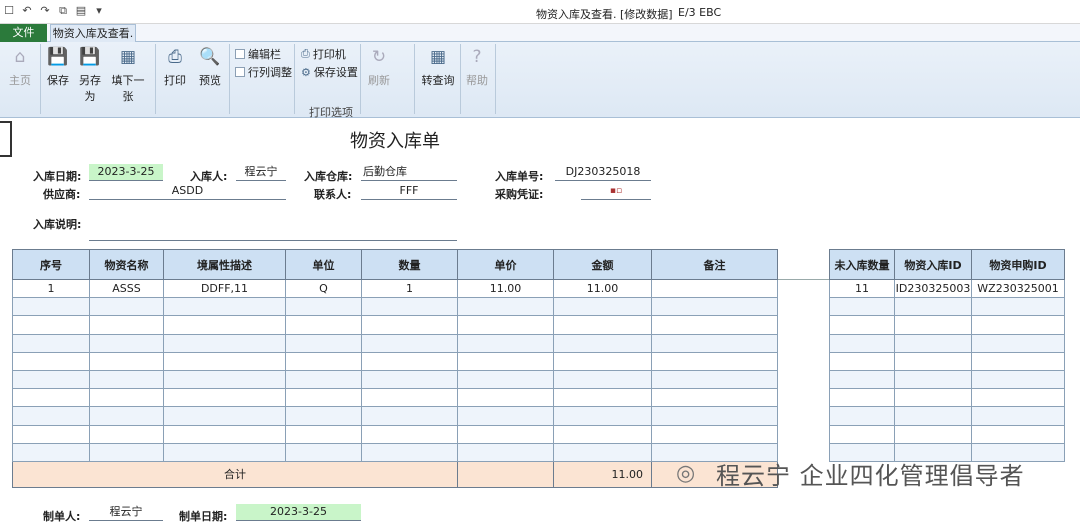 The width and height of the screenshot is (1080, 523). Describe the element at coordinates (210, 80) in the screenshot. I see `preview-label: 预览` at that location.